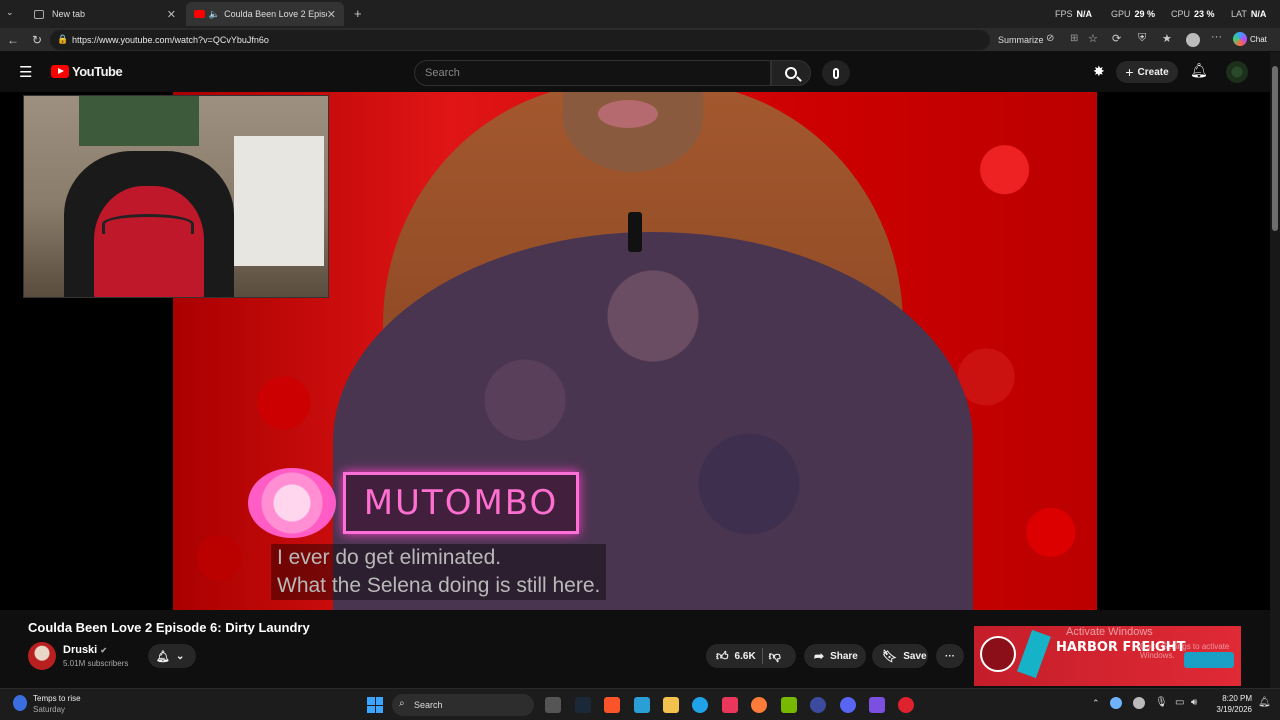  What do you see at coordinates (730, 705) in the screenshot?
I see `tiktok-icon` at bounding box center [730, 705].